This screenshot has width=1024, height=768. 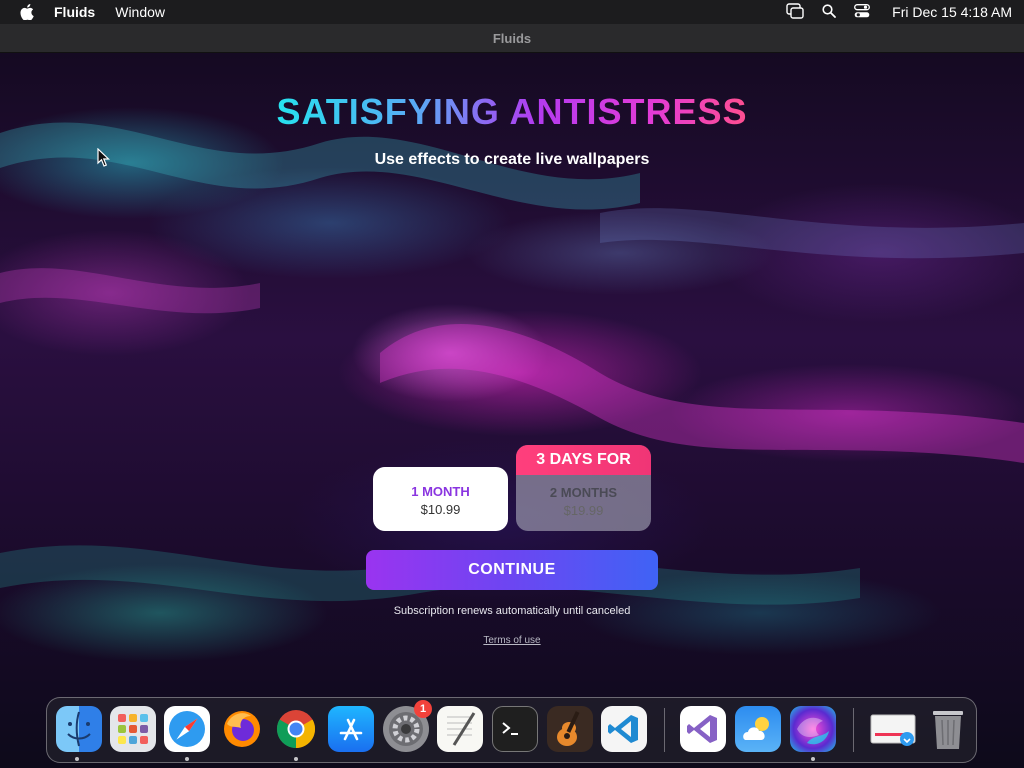 I want to click on safari-running-indicator, so click(x=187, y=759).